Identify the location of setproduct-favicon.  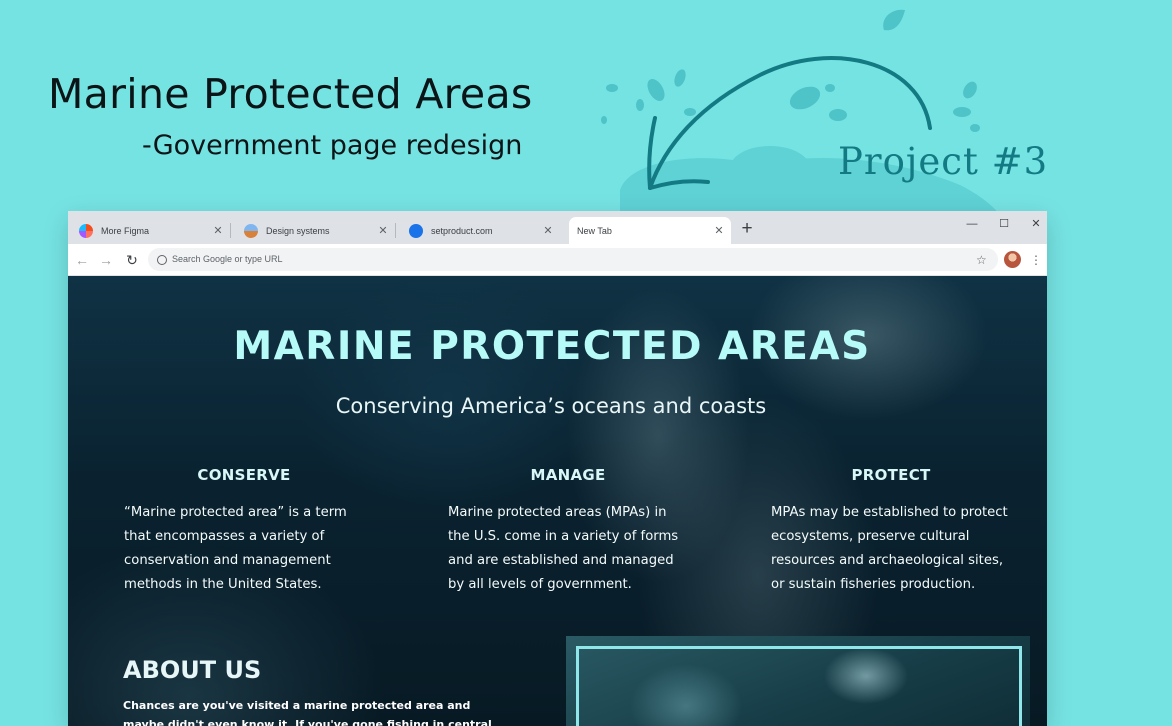
(416, 230).